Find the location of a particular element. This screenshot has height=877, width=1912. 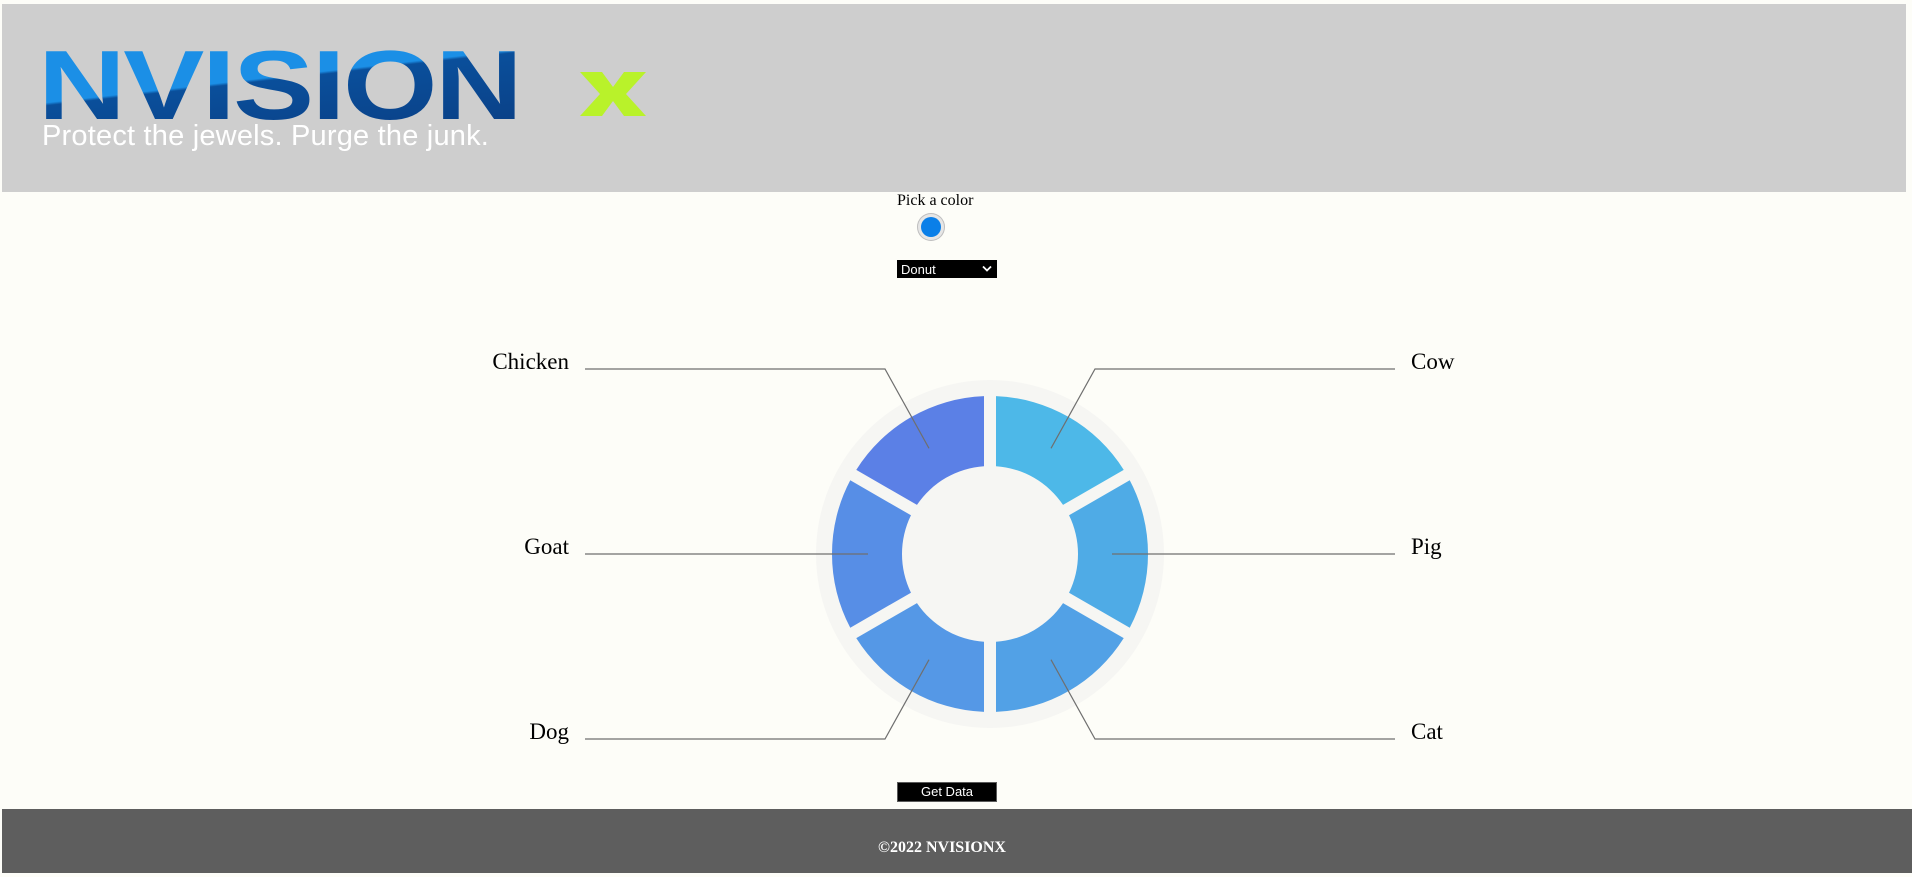

footer-copyright: ©2022 NVISIONX is located at coordinates (942, 847).